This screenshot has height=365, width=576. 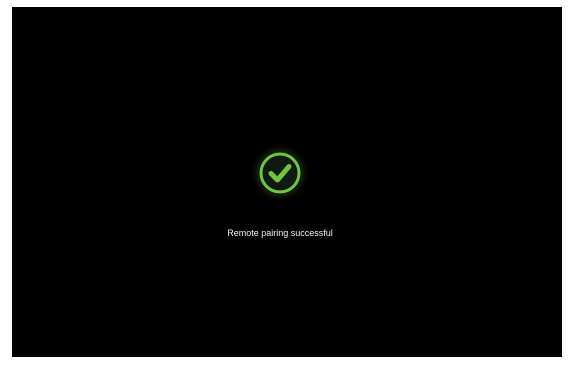 I want to click on checkmark-circle-icon, so click(x=280, y=173).